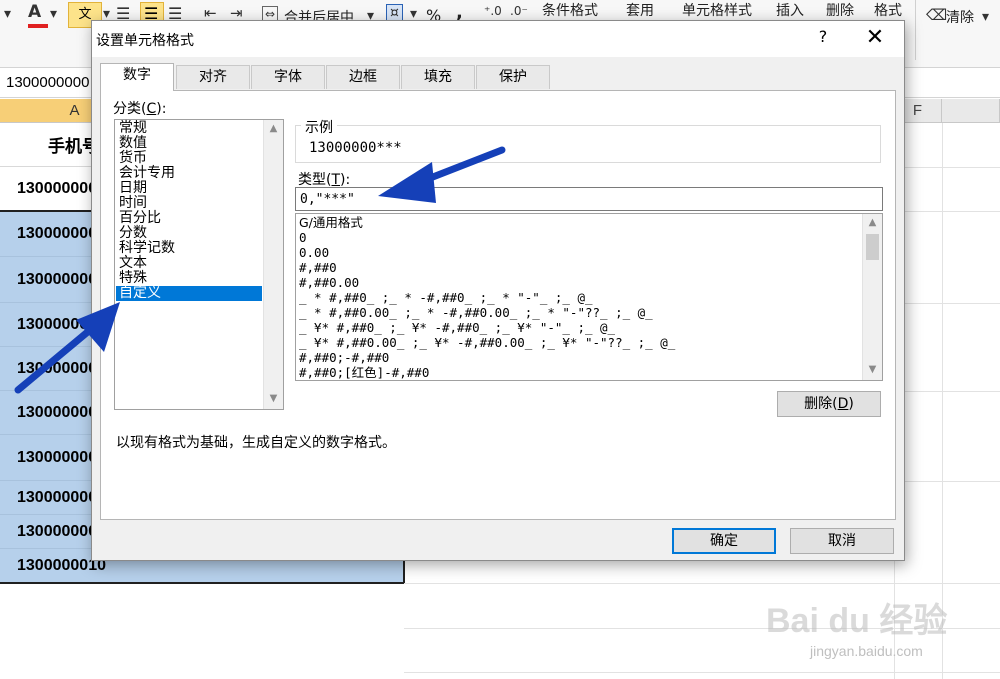 The image size is (1000, 679). Describe the element at coordinates (189, 293) in the screenshot. I see `list-item-selected: 自定义` at that location.